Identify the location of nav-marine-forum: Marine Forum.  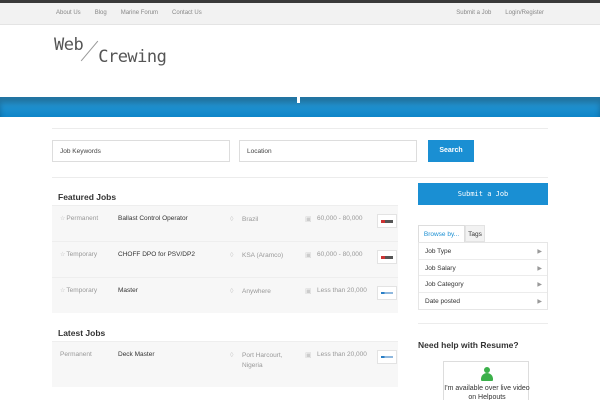
(139, 13).